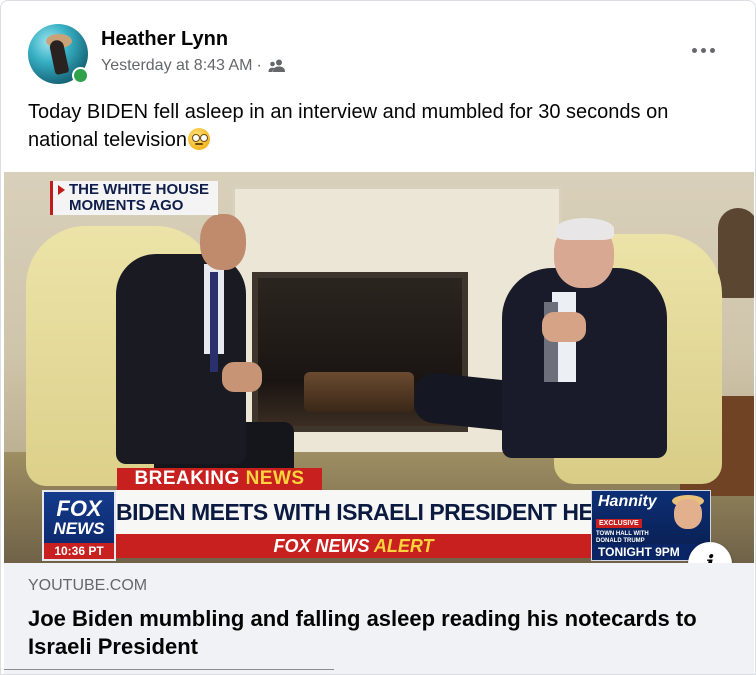  I want to click on alert-word: ALERT, so click(403, 546).